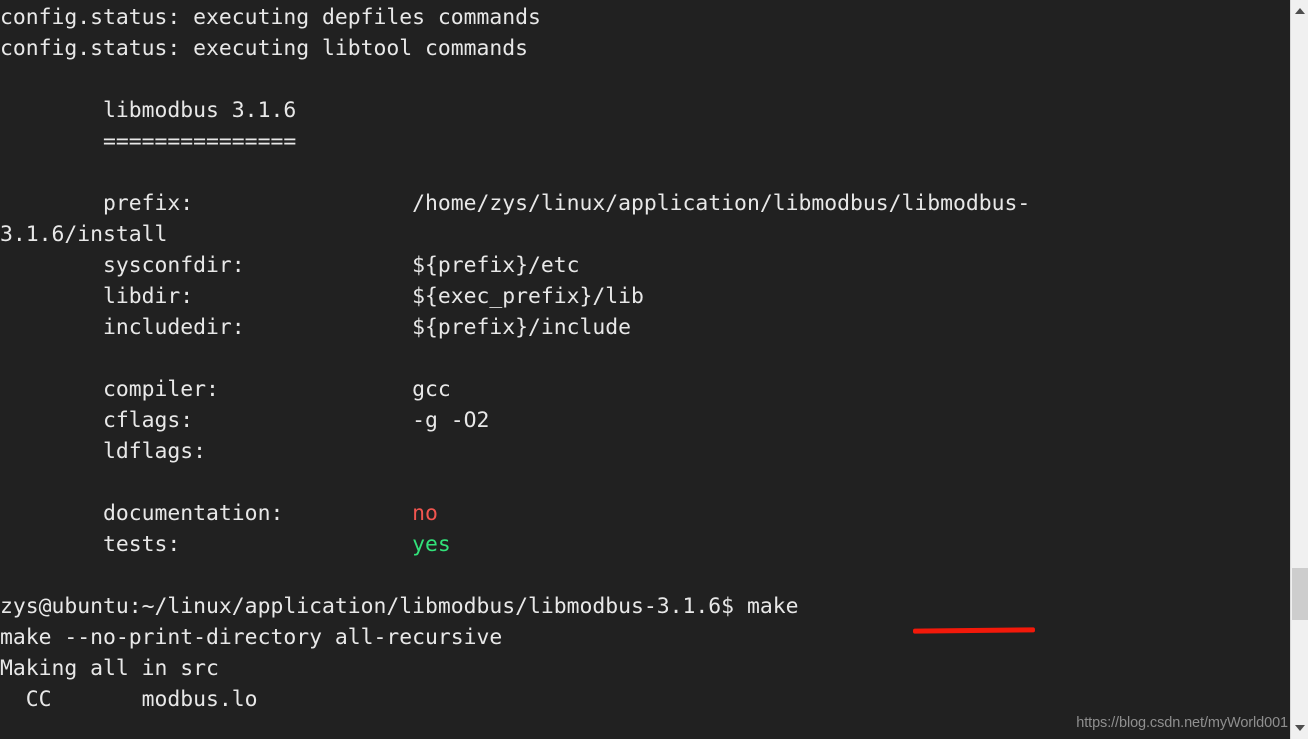 The image size is (1308, 739). What do you see at coordinates (1299, 11) in the screenshot?
I see `chevron-up-icon` at bounding box center [1299, 11].